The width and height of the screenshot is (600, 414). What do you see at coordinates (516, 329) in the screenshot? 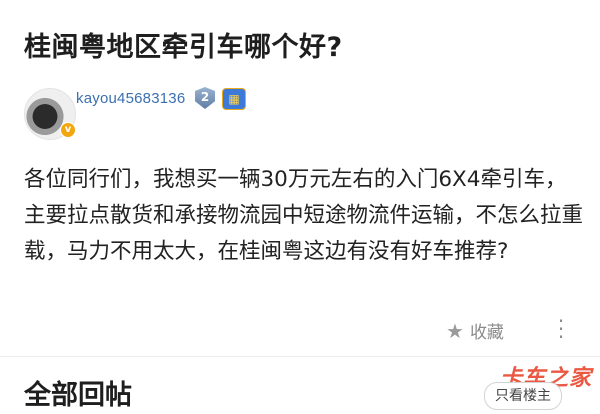
I see `post-actions: ★ 收藏 · · ·` at bounding box center [516, 329].